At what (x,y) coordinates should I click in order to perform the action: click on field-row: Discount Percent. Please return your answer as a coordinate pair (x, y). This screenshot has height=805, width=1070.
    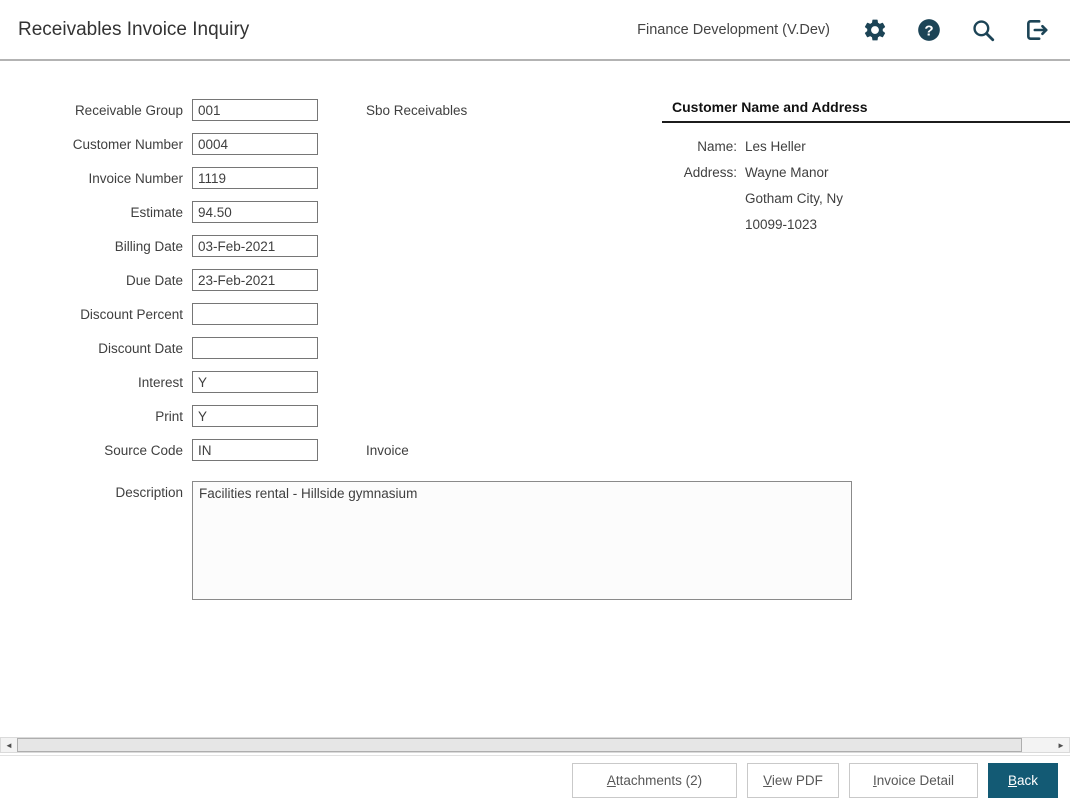
    Looking at the image, I should click on (435, 314).